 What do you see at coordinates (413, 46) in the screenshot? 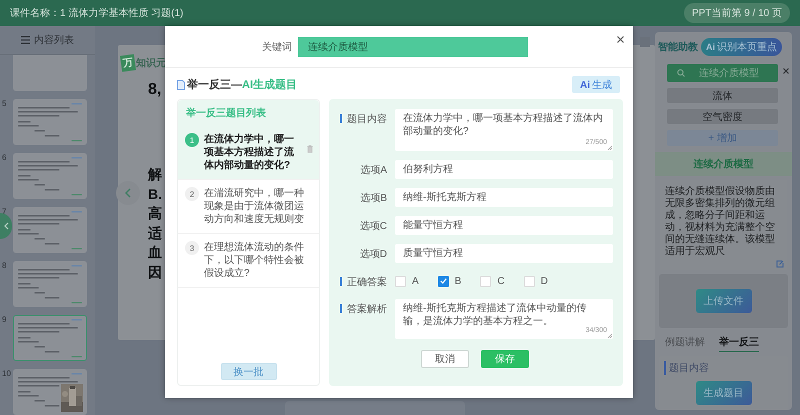
I see `keyword-field: 连续介质模型` at bounding box center [413, 46].